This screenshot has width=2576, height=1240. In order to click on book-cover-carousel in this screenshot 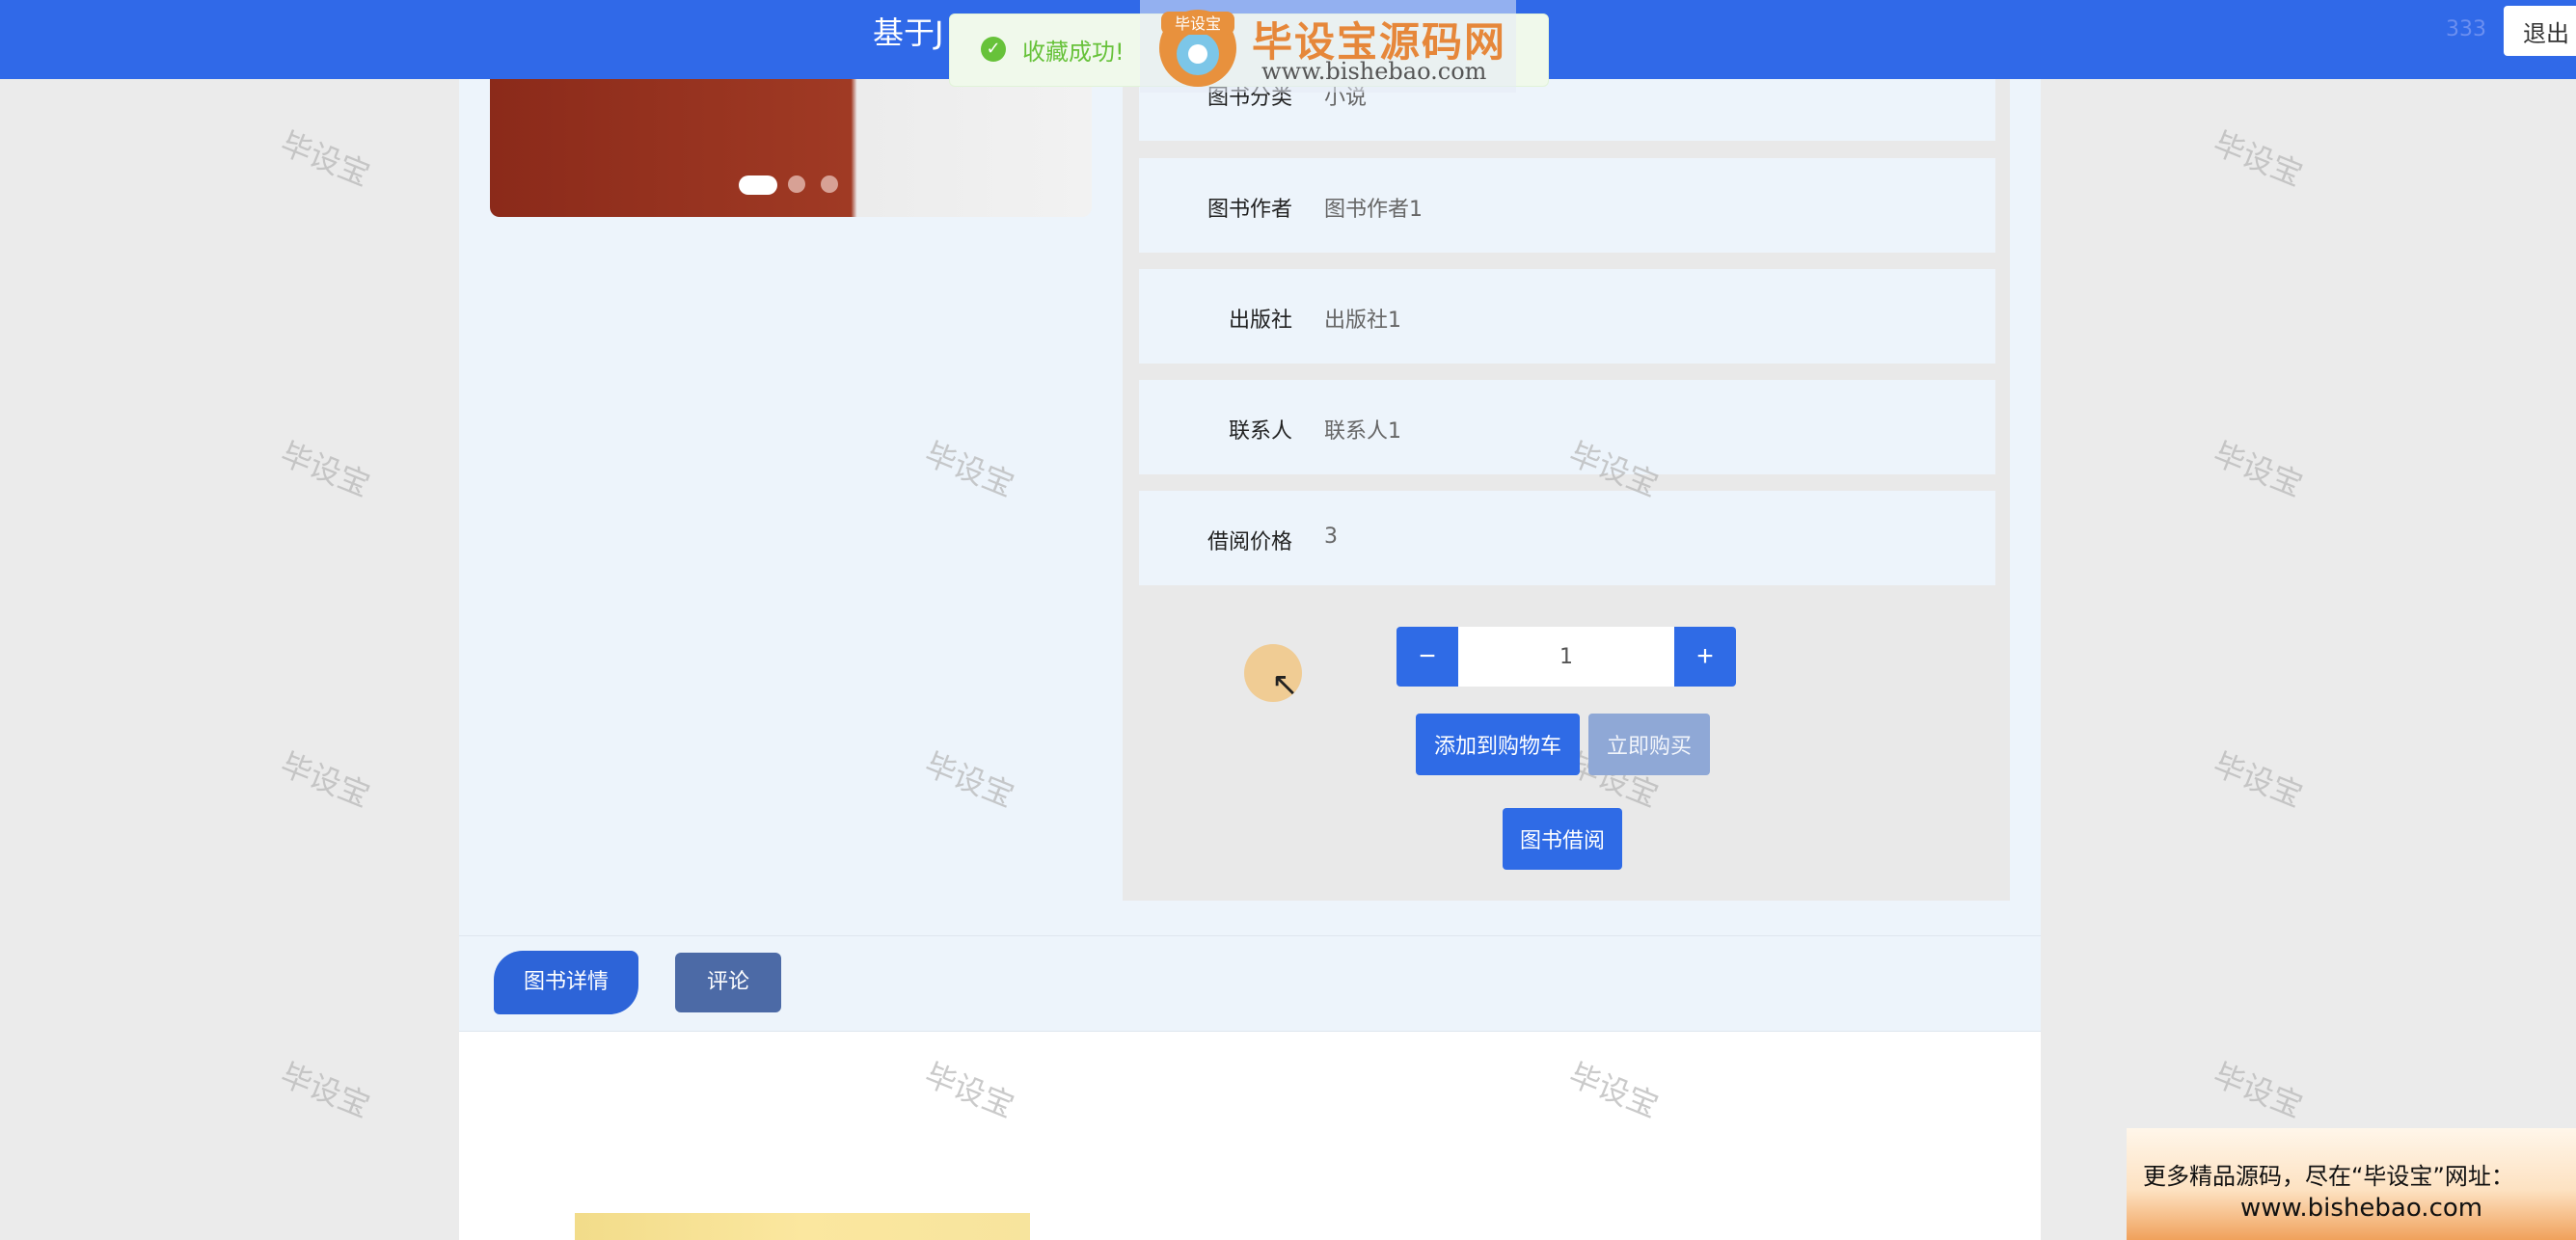, I will do `click(791, 148)`.